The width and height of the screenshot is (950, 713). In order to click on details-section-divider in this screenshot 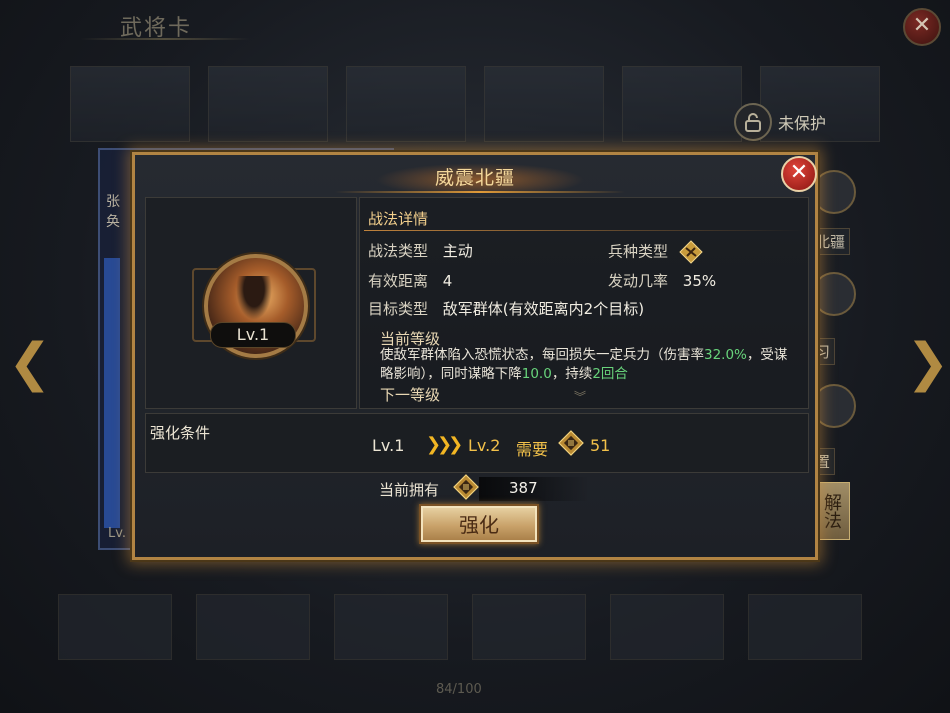, I will do `click(584, 230)`.